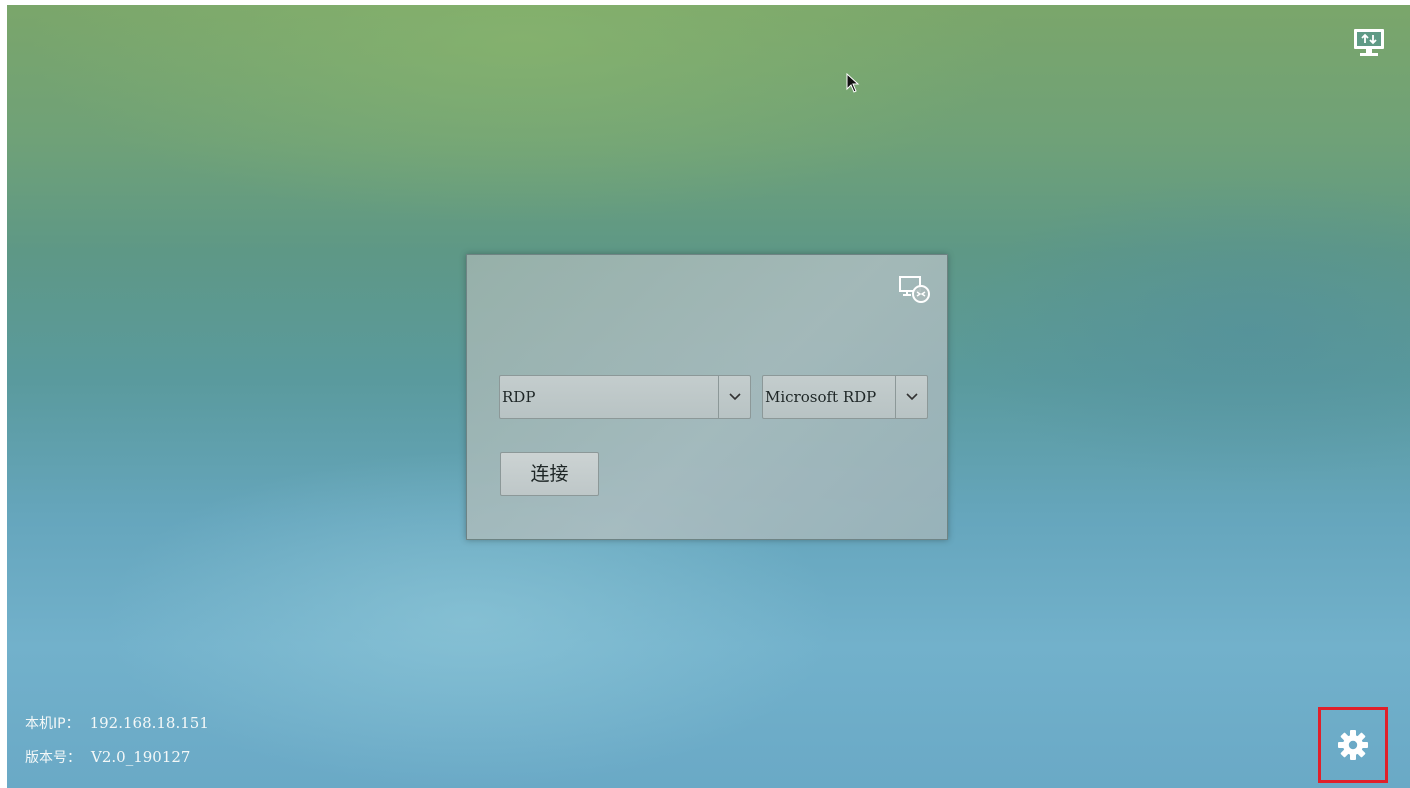 This screenshot has width=1410, height=788. I want to click on top-border, so click(705, 2).